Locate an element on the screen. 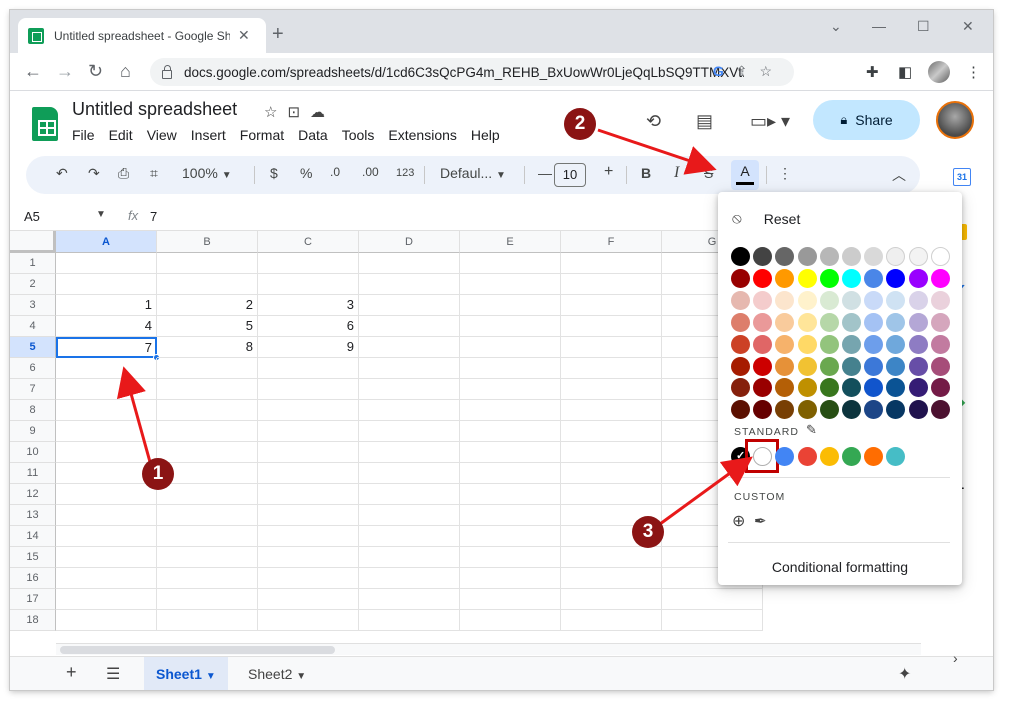 This screenshot has width=1011, height=706. cell-e4 is located at coordinates (510, 326).